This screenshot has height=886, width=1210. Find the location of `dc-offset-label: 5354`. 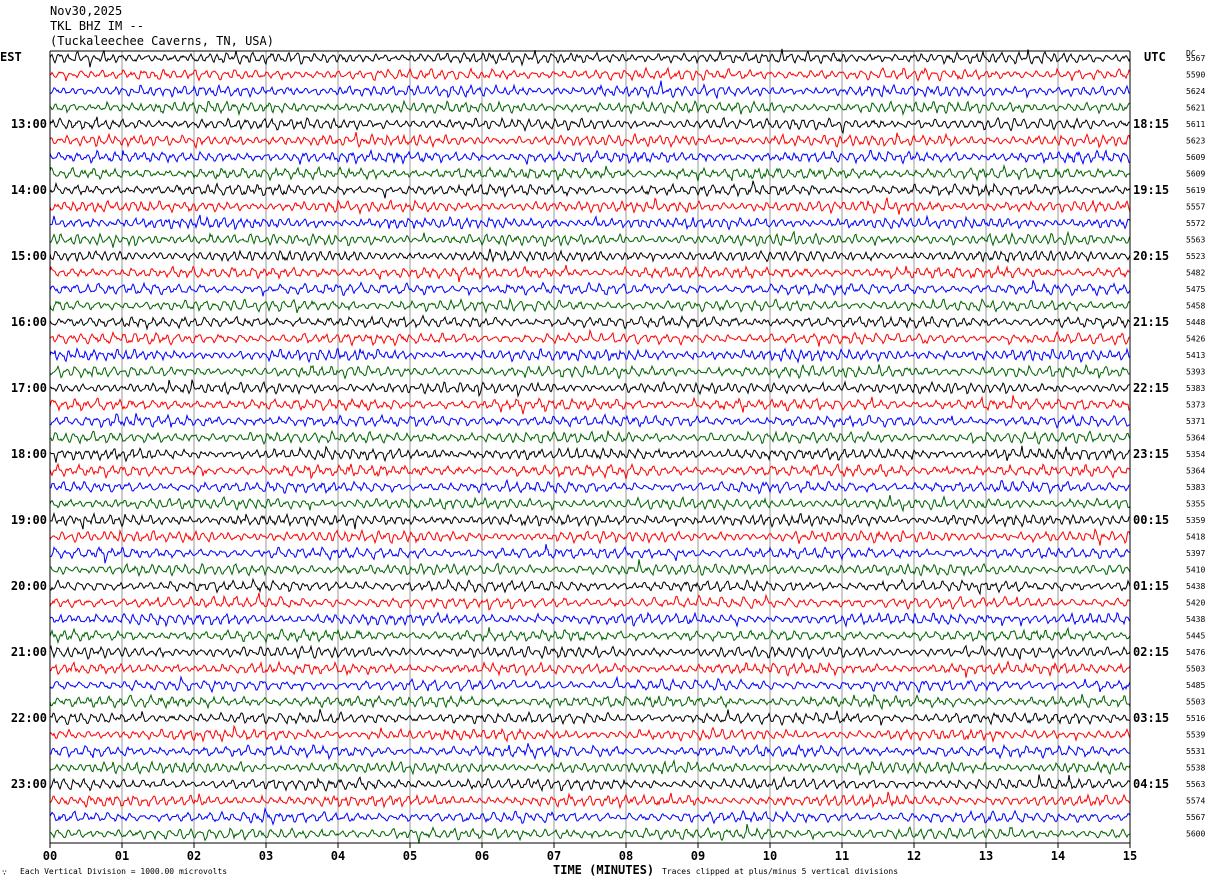

dc-offset-label: 5354 is located at coordinates (1195, 454).